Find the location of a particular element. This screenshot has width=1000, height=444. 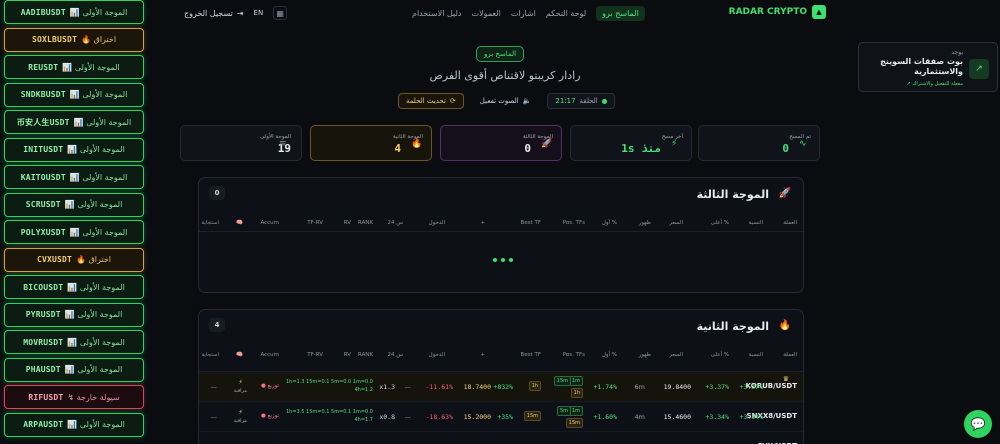

accum-badge: ● توزيع is located at coordinates (269, 386).